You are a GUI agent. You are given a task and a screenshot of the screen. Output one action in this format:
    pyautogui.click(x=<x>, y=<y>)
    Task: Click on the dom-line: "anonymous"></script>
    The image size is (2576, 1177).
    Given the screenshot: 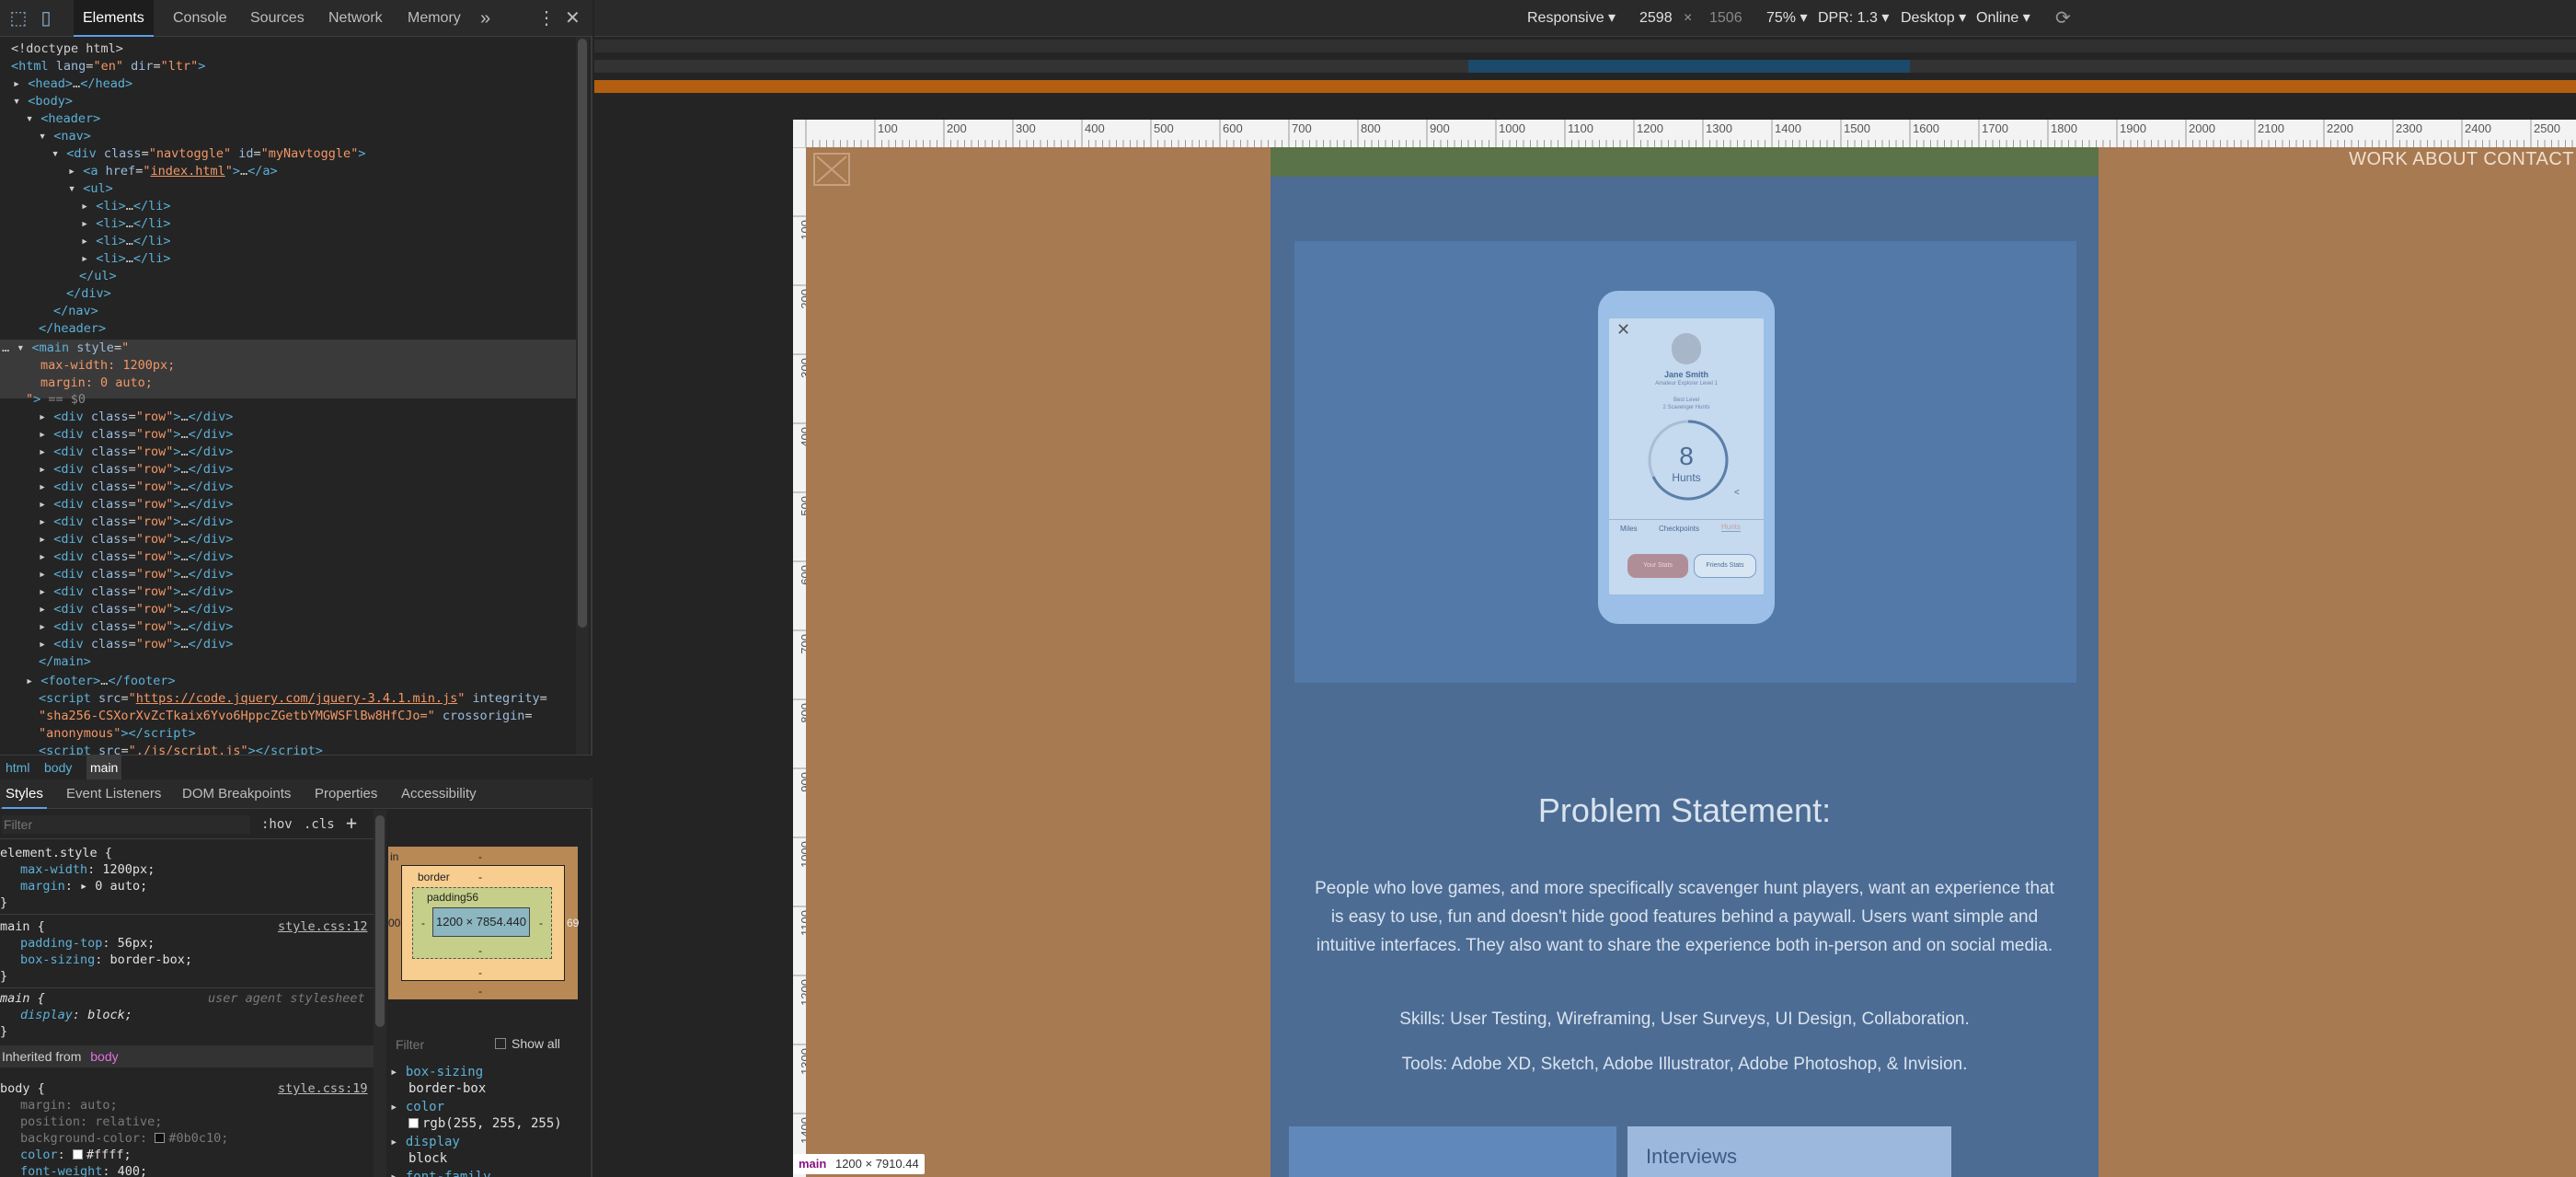 What is the action you would take?
    pyautogui.click(x=117, y=734)
    